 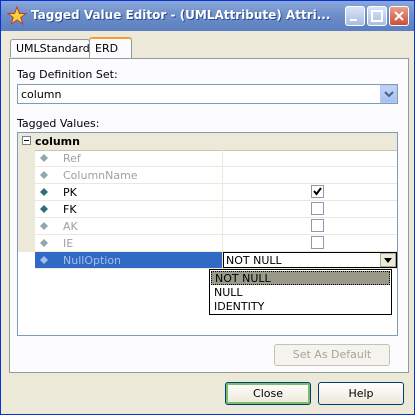 I want to click on ie-checkbox, so click(x=317, y=242).